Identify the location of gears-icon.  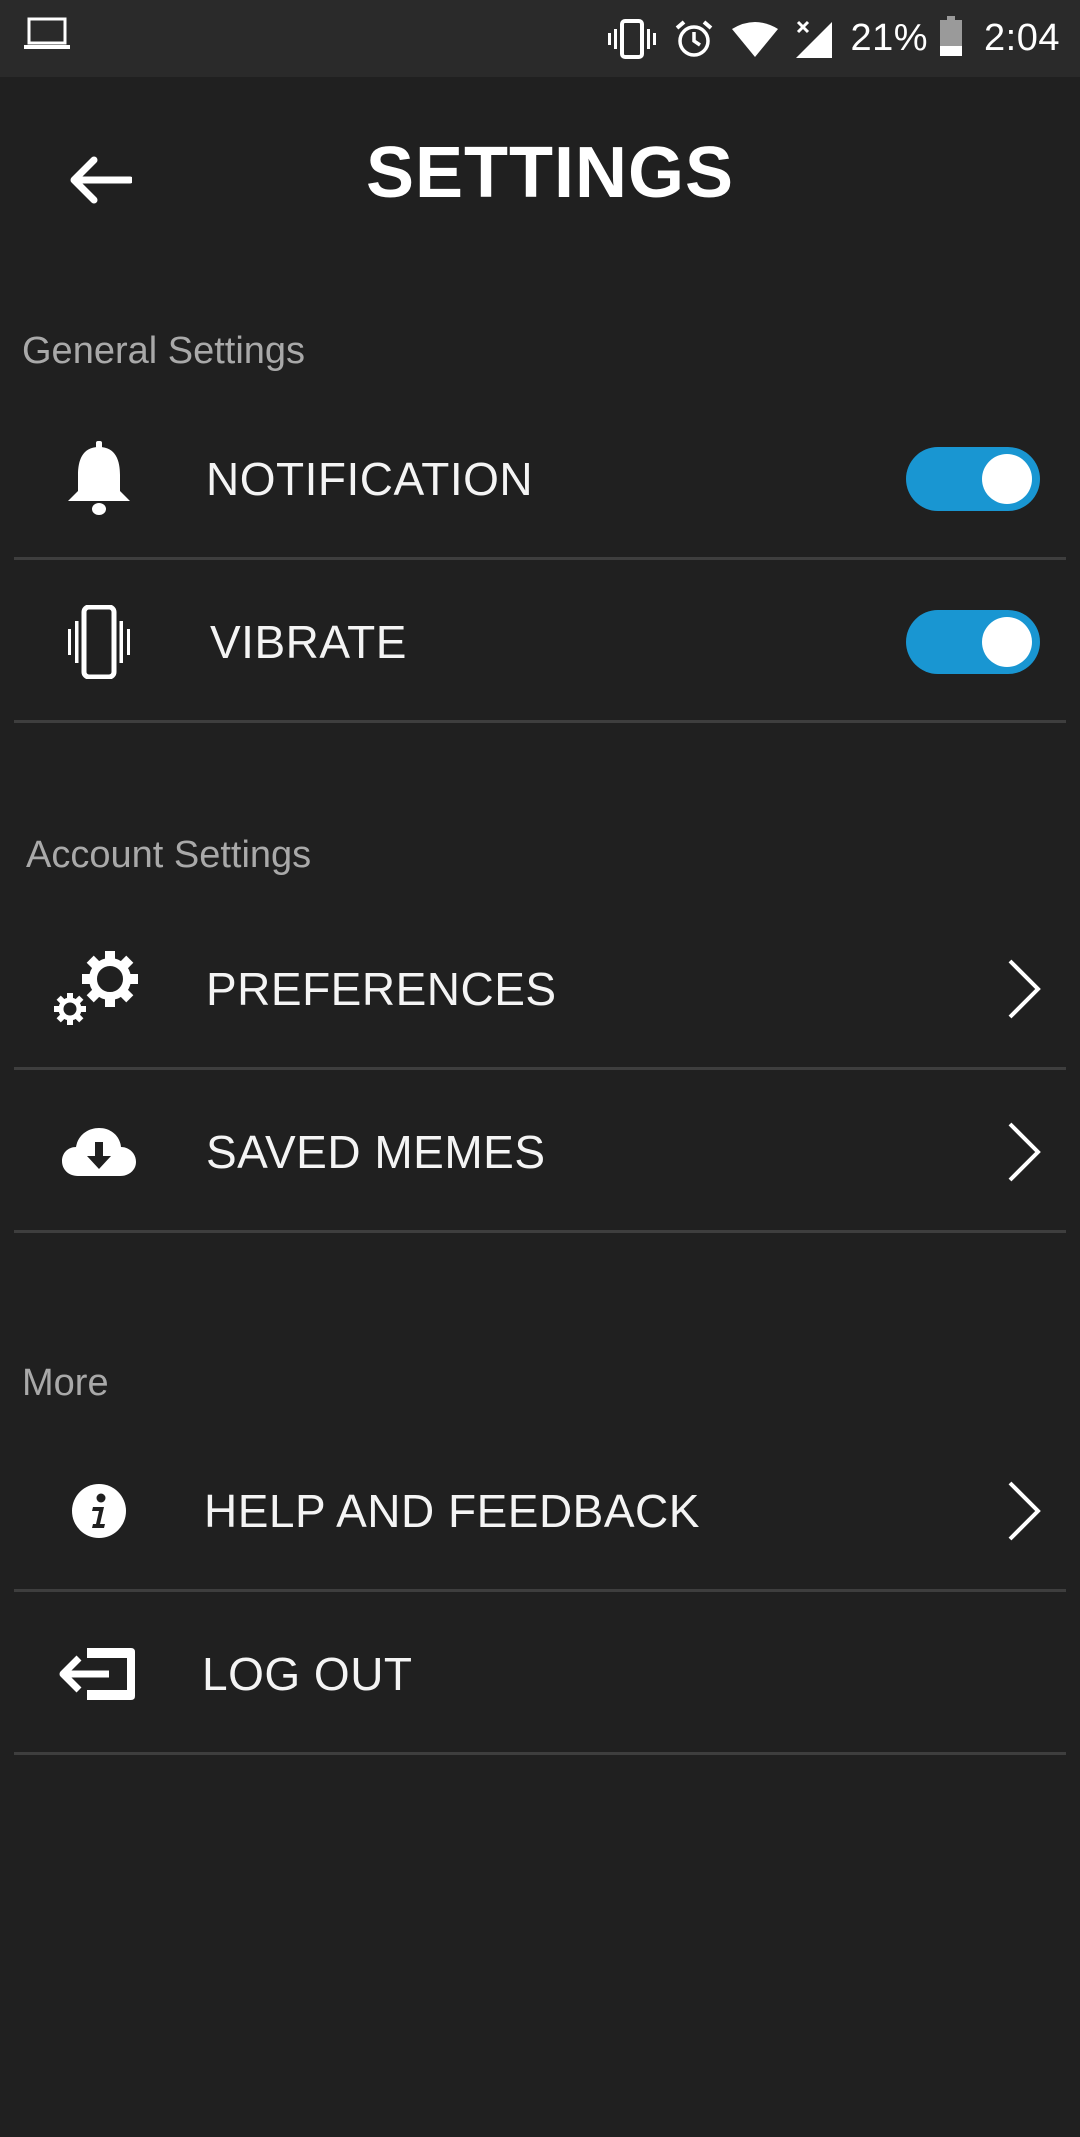
(99, 988).